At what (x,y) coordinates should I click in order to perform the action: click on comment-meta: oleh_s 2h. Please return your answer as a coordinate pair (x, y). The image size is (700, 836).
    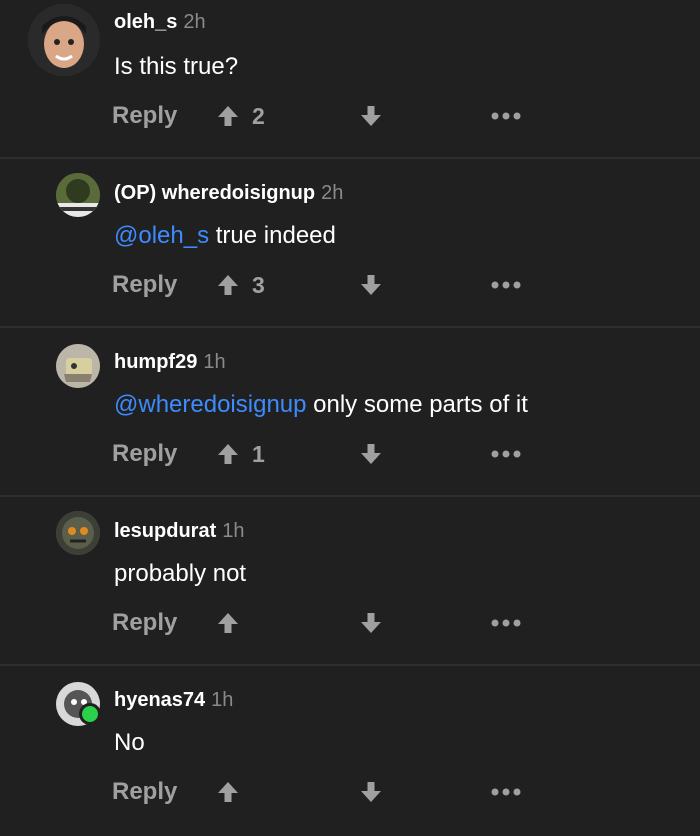
    Looking at the image, I should click on (160, 22).